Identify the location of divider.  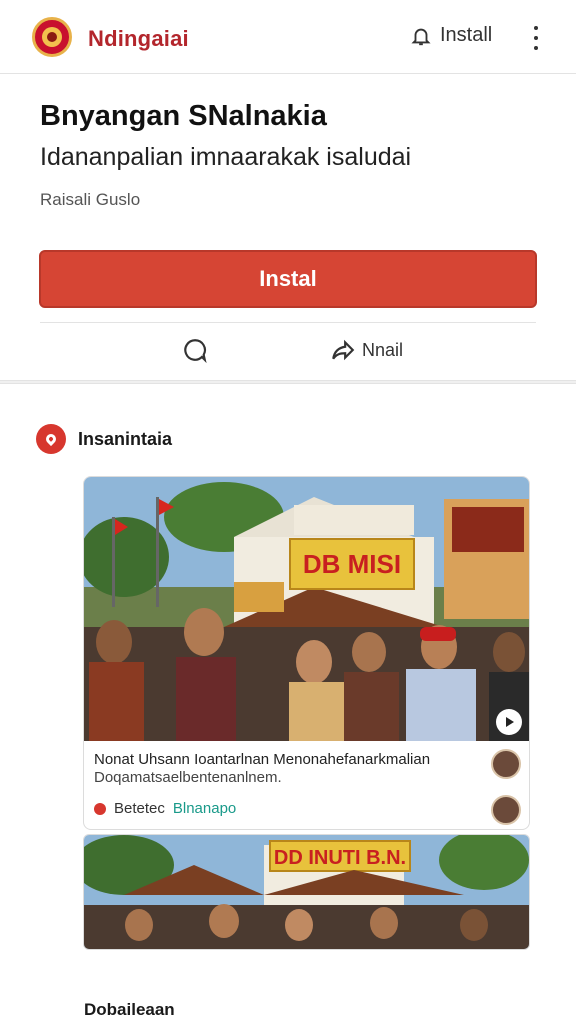
(288, 322).